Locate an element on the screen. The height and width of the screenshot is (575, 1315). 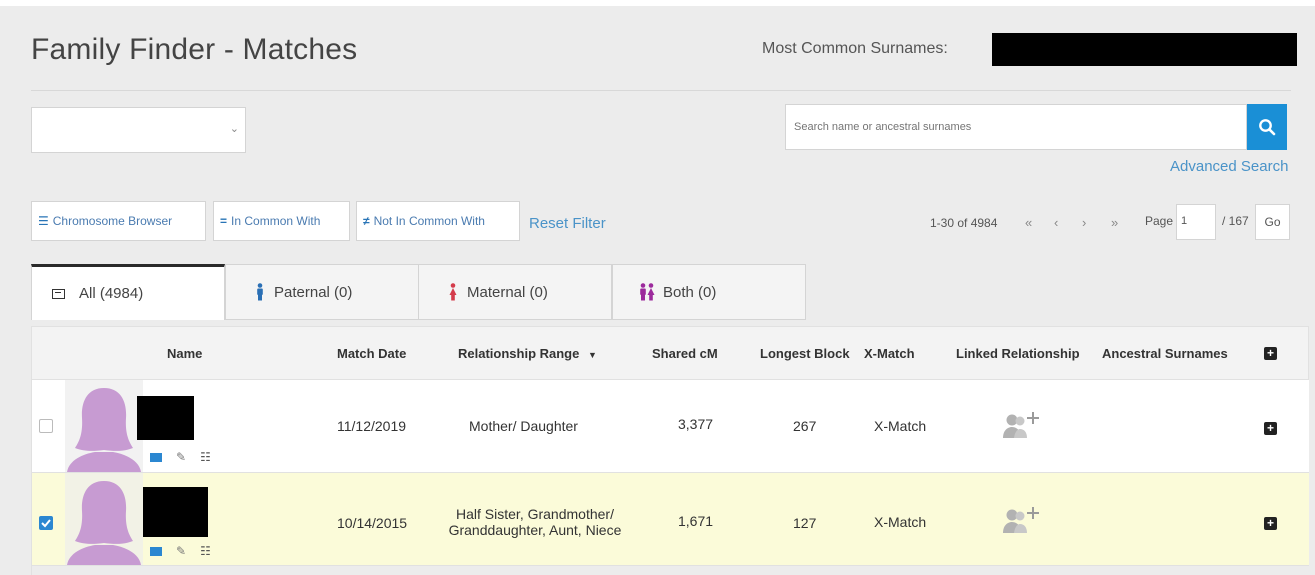
tab-all: All (4984) is located at coordinates (128, 292).